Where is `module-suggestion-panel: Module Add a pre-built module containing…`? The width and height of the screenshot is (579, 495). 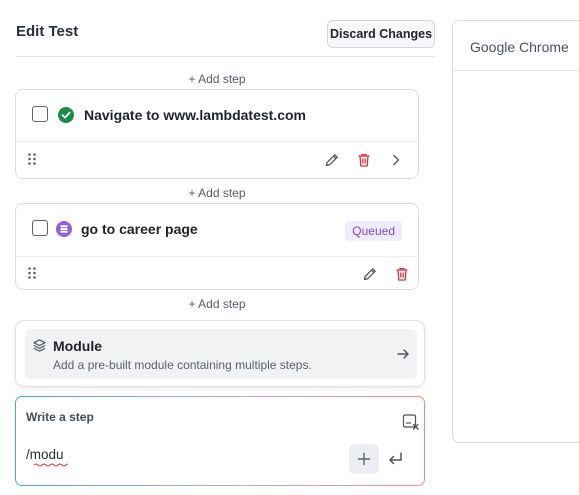
module-suggestion-panel: Module Add a pre-built module containing… is located at coordinates (220, 353).